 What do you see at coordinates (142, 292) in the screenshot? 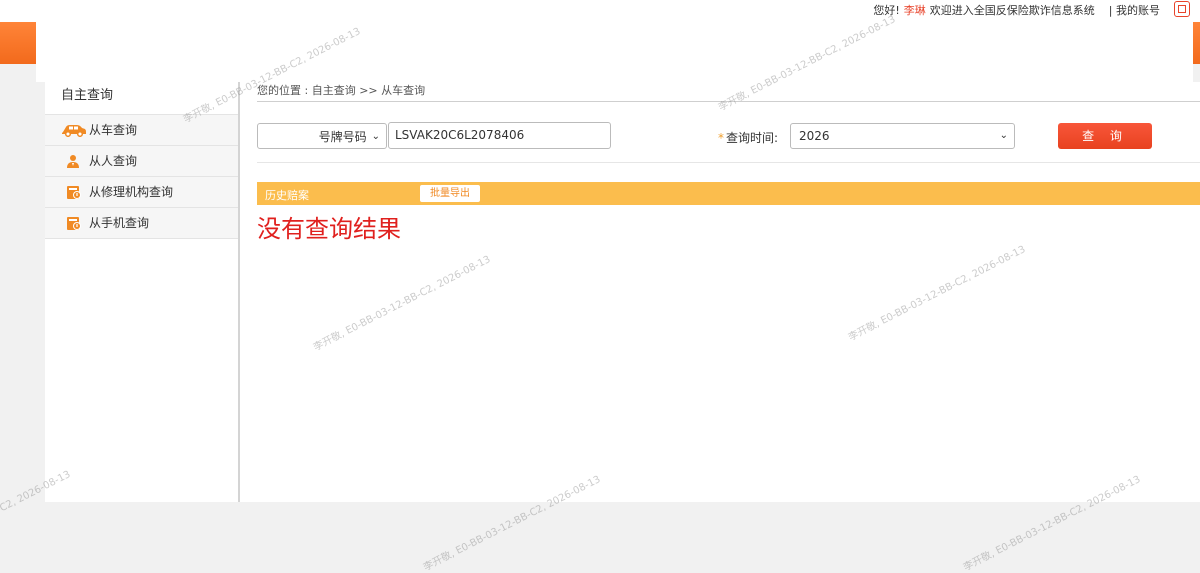
I see `sidebar: 自主查询 从车查询 从人查询 从修理机构查询 从手机查询` at bounding box center [142, 292].